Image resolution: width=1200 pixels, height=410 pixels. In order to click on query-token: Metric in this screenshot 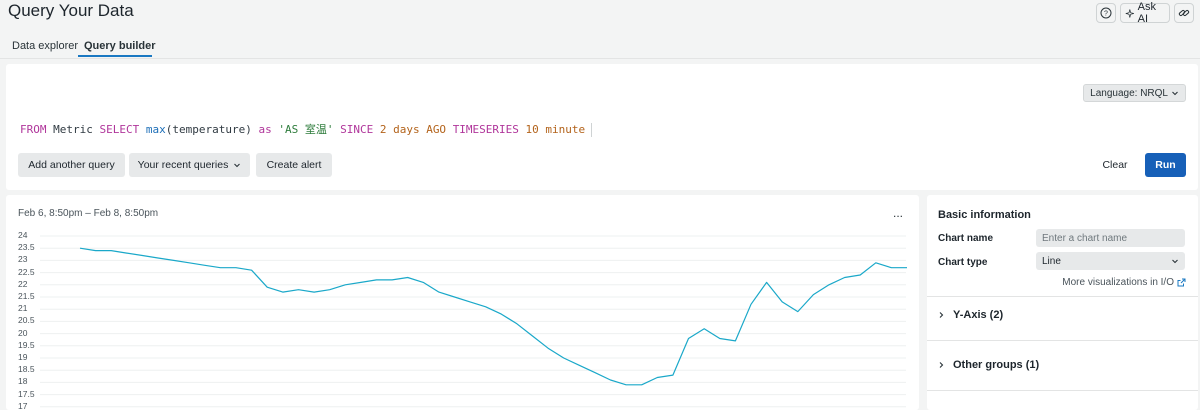, I will do `click(73, 129)`.